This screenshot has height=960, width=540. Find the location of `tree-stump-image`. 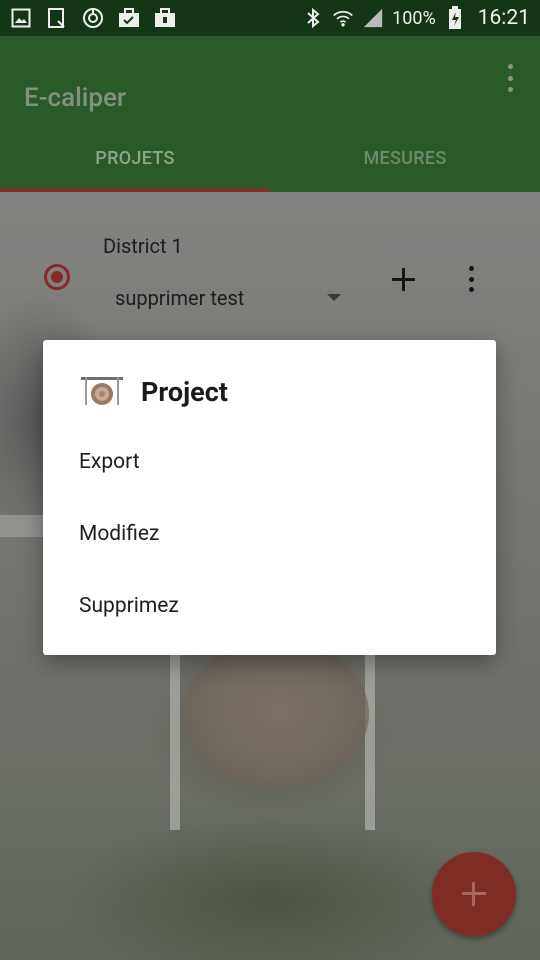

tree-stump-image is located at coordinates (276, 714).